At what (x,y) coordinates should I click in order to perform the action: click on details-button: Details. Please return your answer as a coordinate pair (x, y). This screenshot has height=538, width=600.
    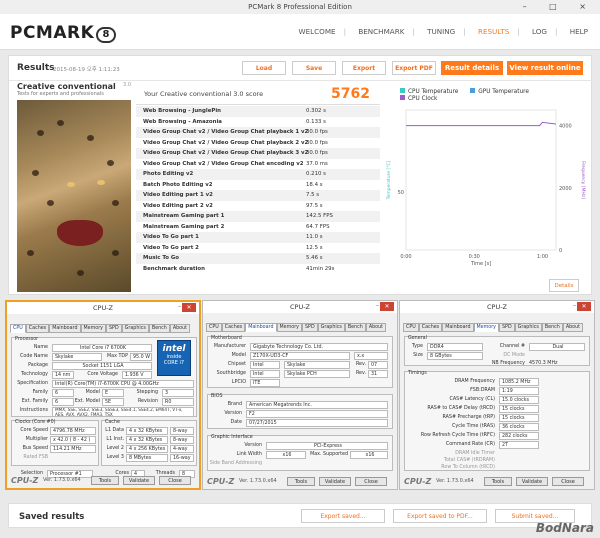
    Looking at the image, I should click on (564, 285).